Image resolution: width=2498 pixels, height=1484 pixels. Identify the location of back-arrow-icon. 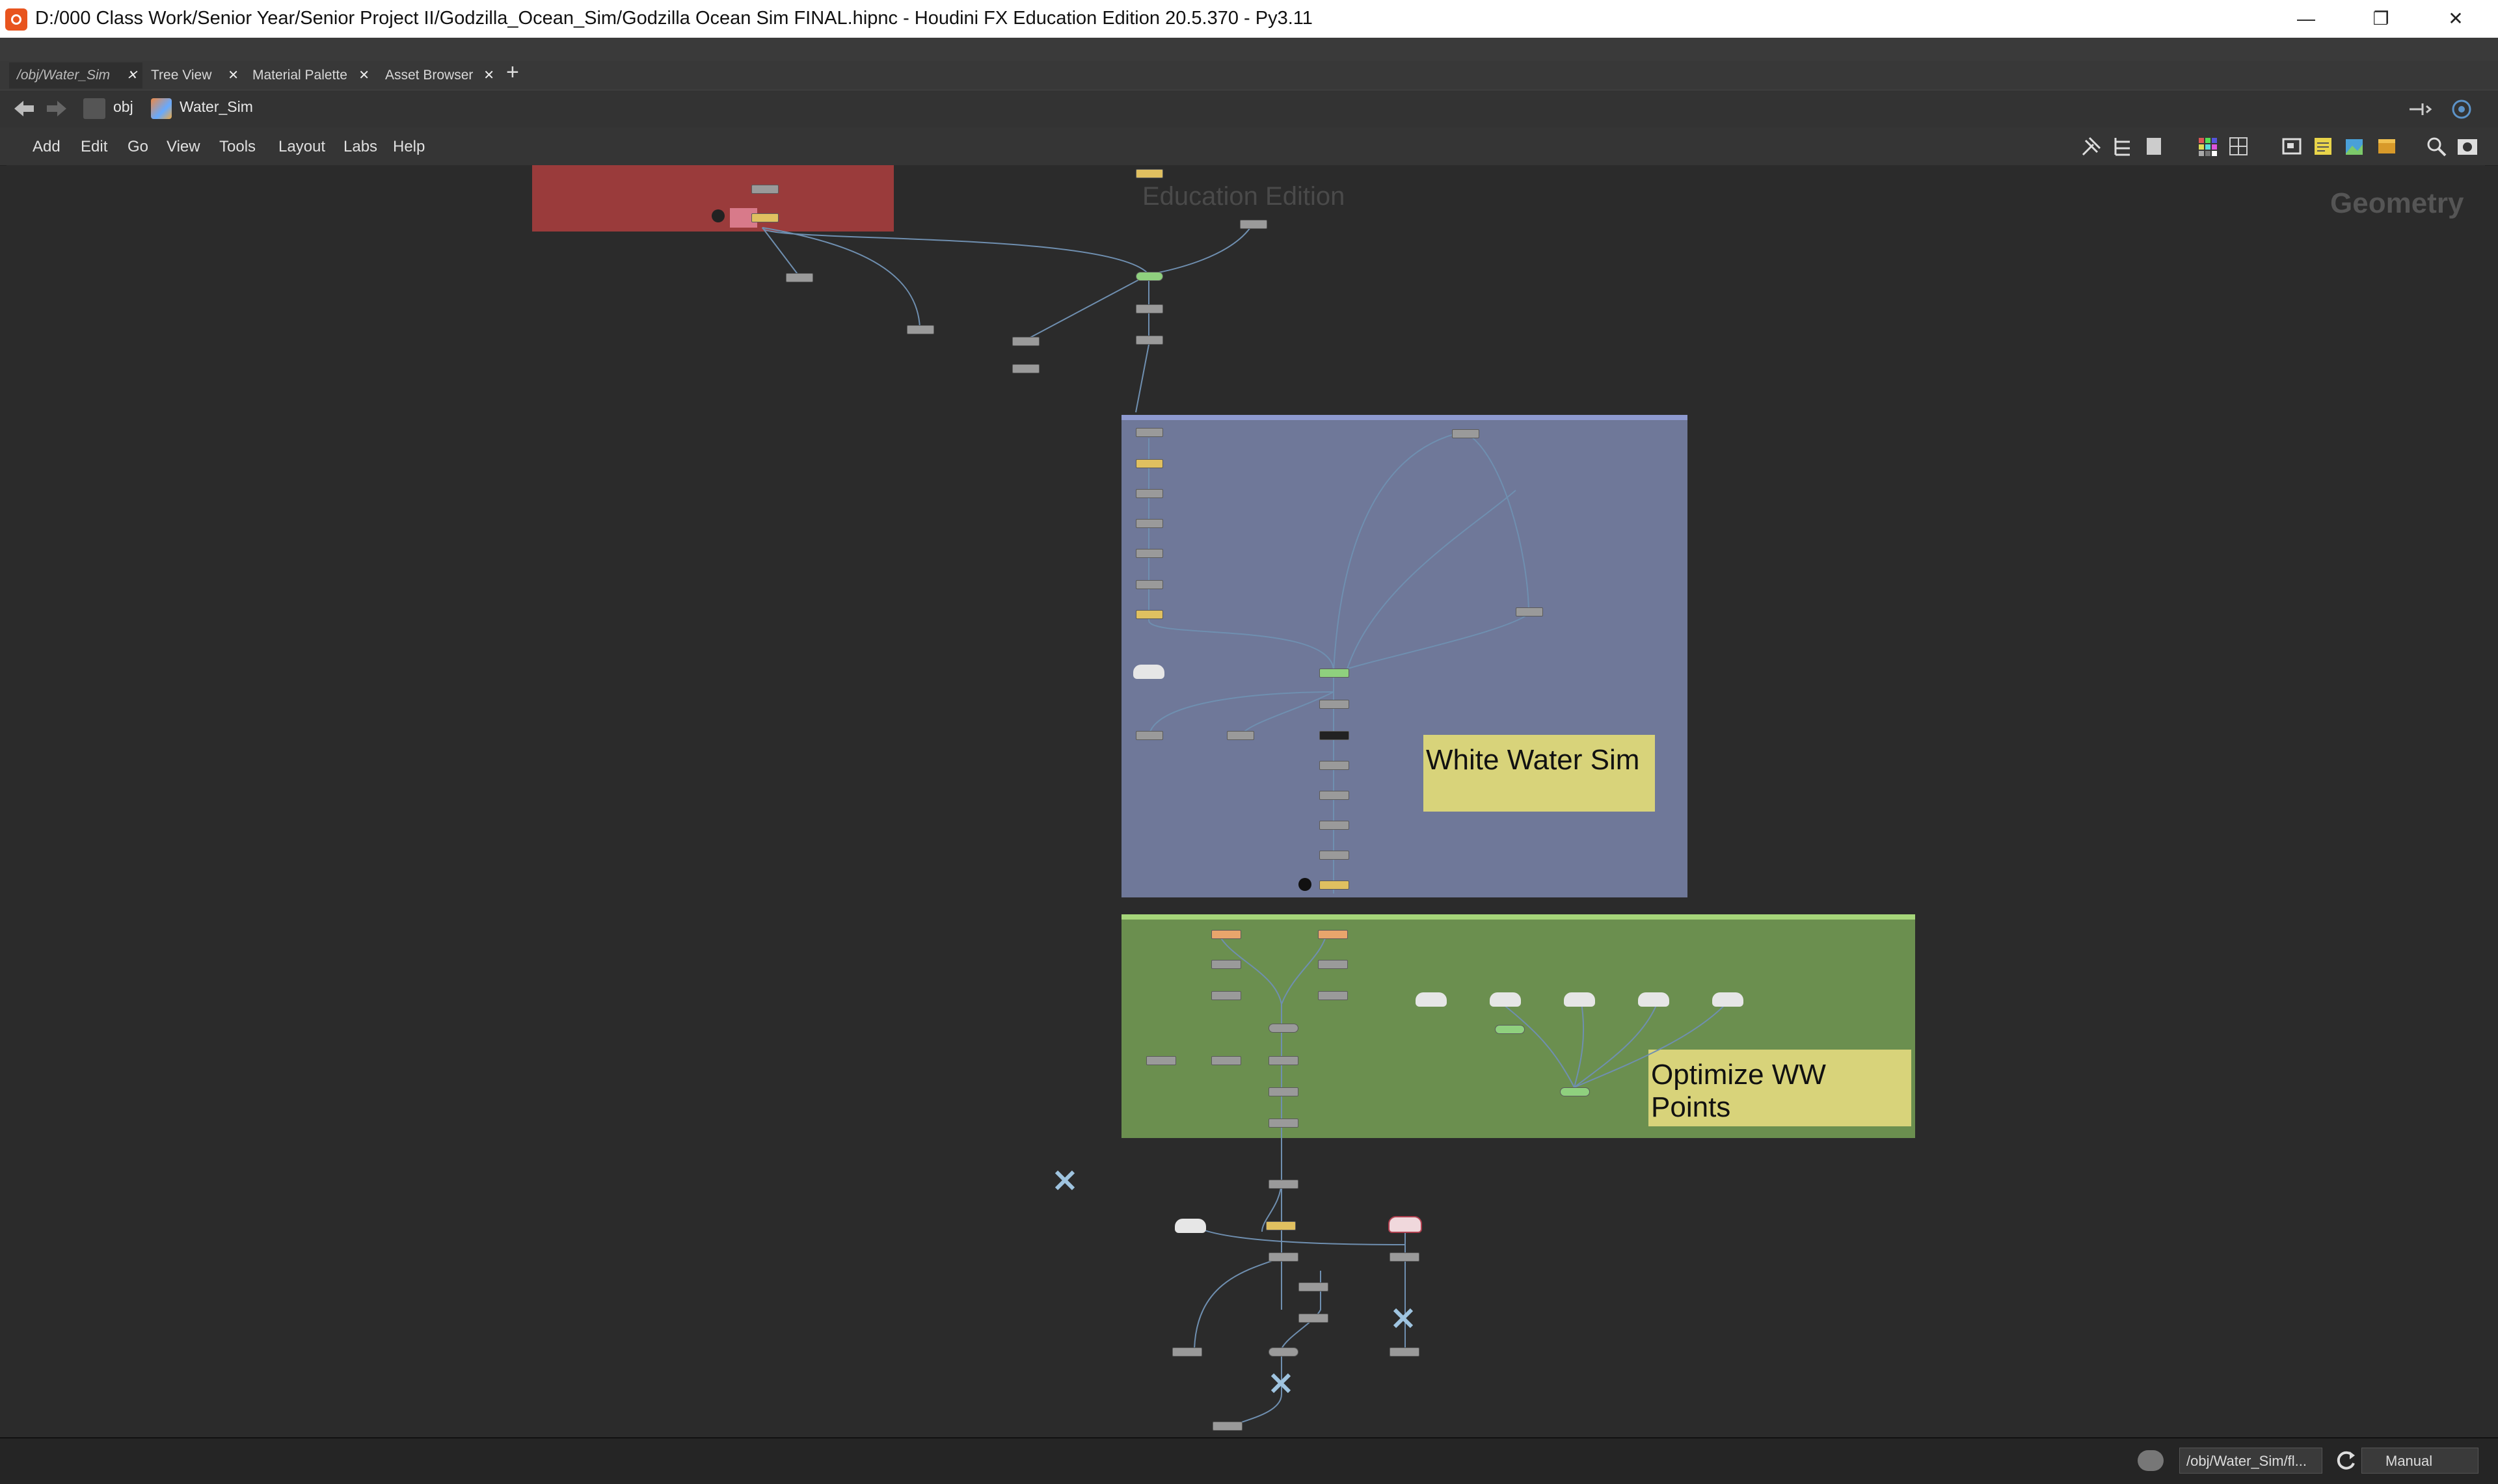
(24, 108).